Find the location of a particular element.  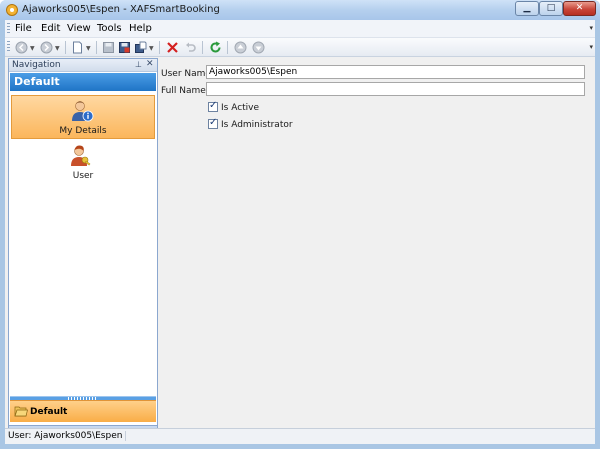

next-record-button is located at coordinates (258, 47).